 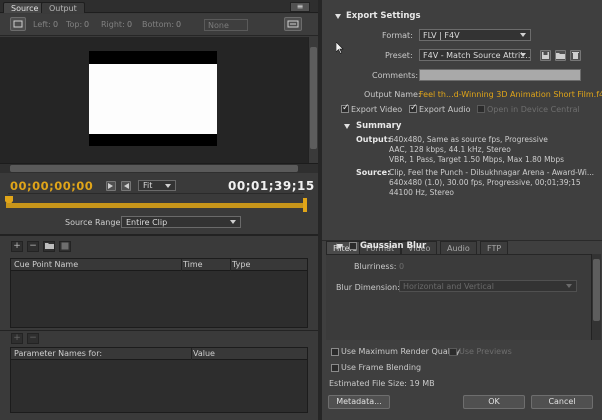 I want to click on filters-scrollbar, so click(x=596, y=297).